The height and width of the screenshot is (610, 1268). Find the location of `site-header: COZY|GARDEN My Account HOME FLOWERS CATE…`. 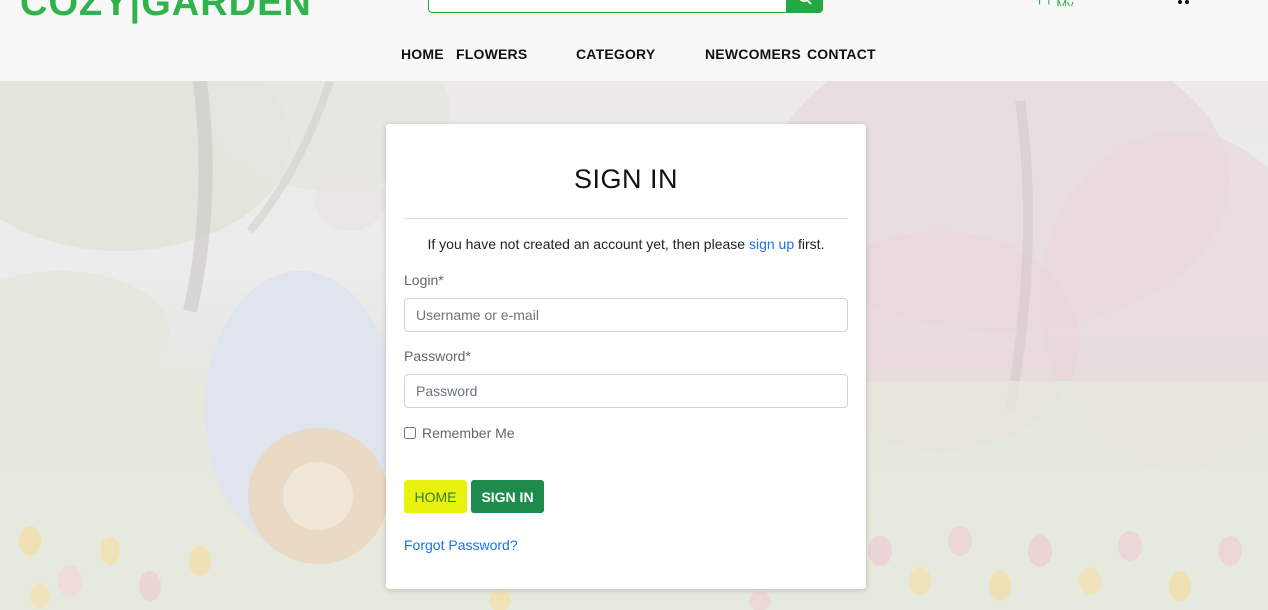

site-header: COZY|GARDEN My Account HOME FLOWERS CATE… is located at coordinates (634, 40).